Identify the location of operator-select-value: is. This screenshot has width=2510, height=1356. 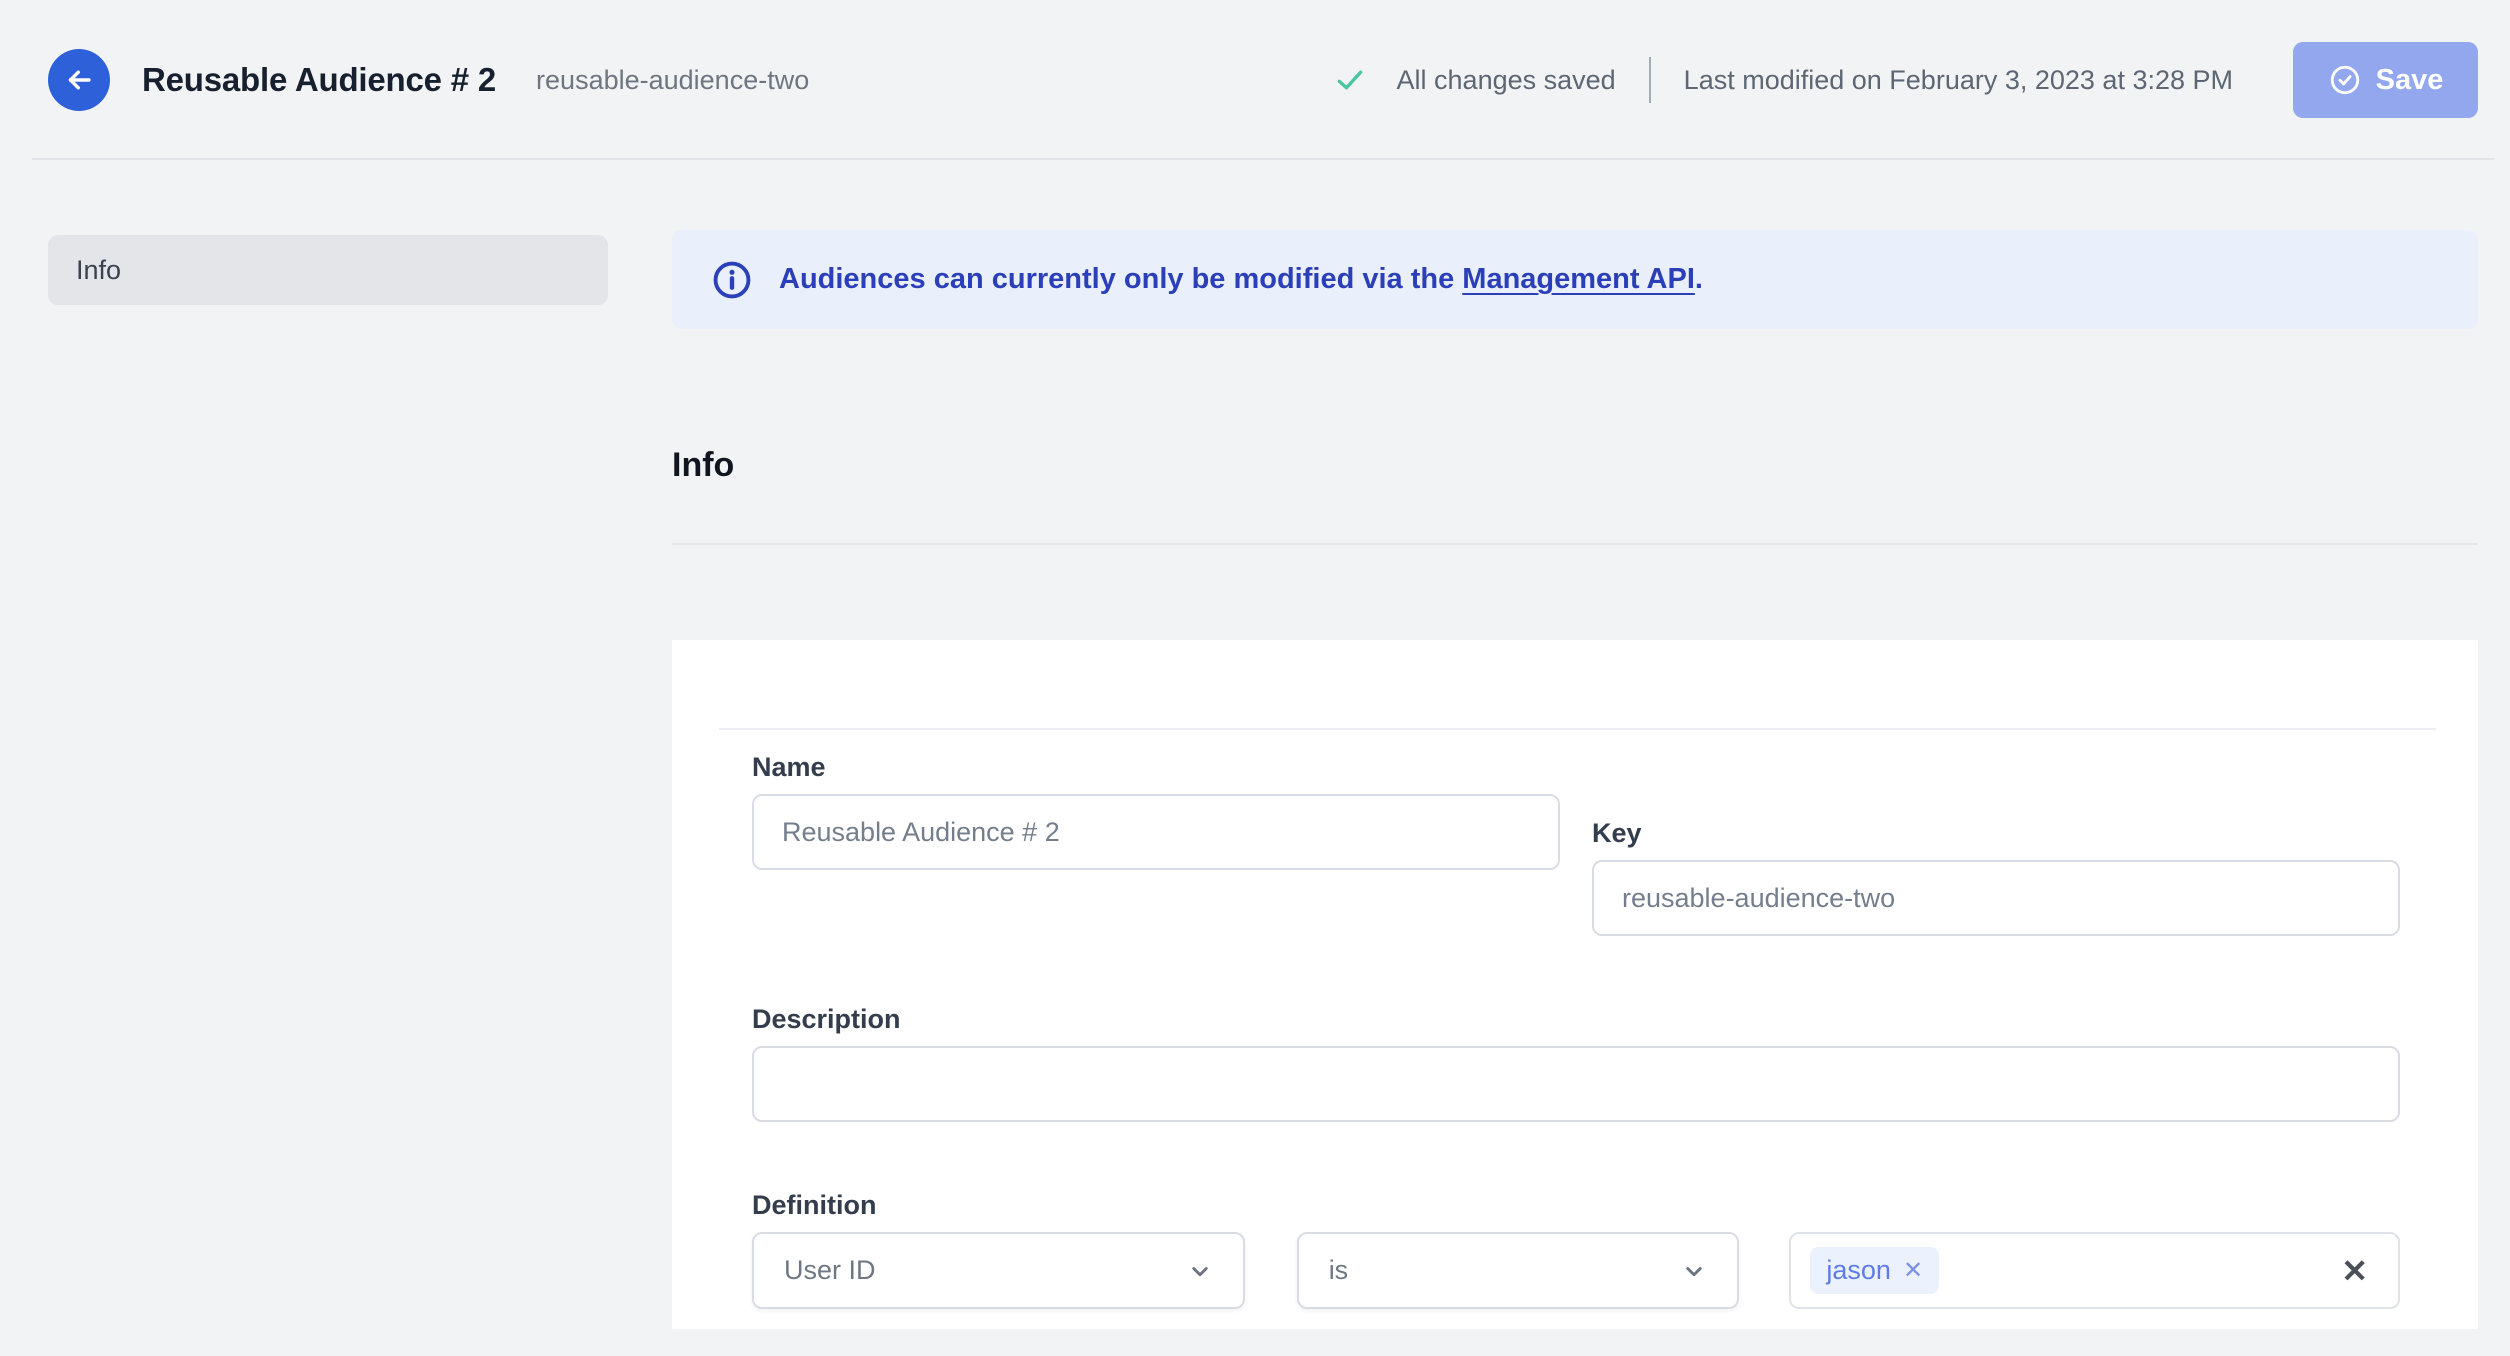
(1338, 1270).